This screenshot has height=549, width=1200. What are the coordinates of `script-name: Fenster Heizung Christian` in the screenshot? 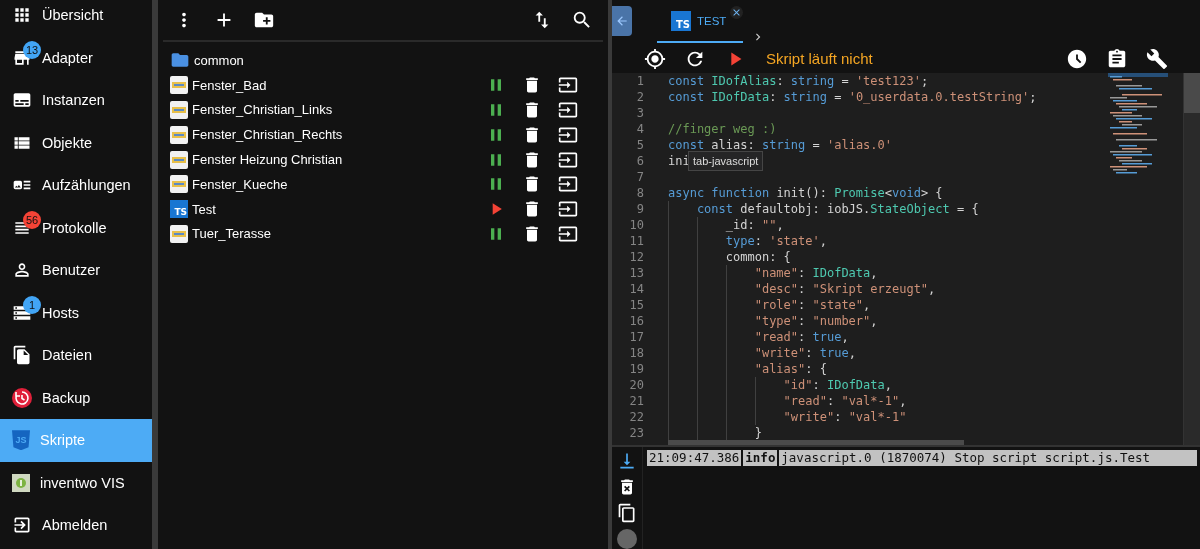 It's located at (337, 160).